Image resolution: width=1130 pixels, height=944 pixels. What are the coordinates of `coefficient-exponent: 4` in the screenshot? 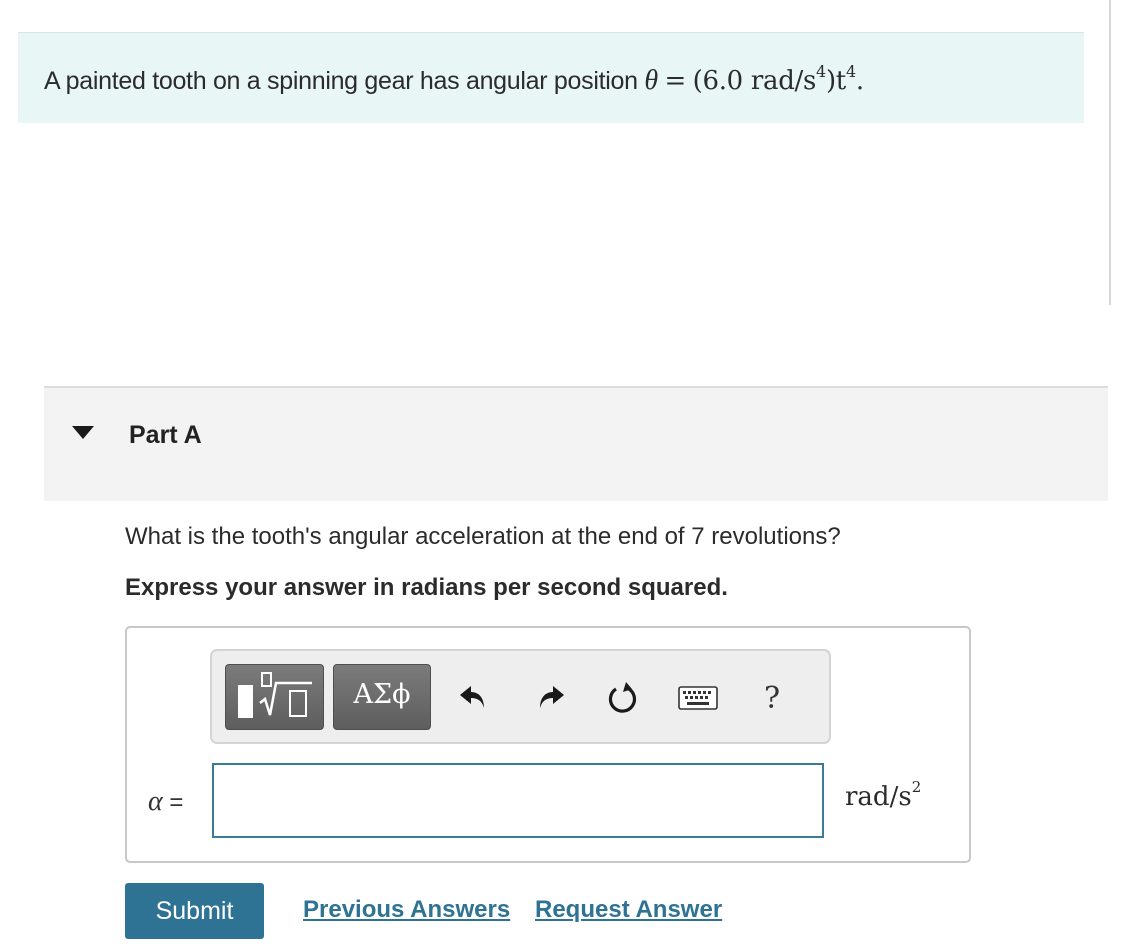 It's located at (821, 71).